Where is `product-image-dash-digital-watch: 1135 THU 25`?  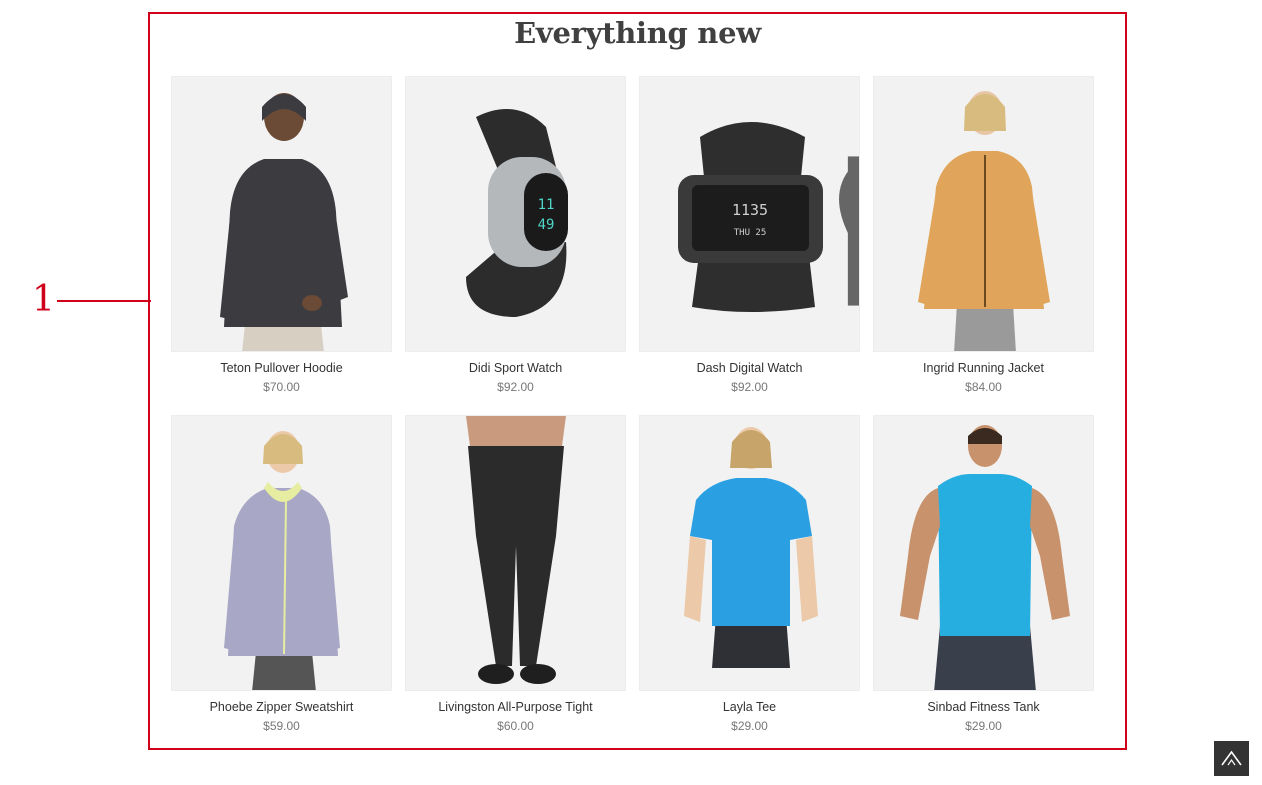
product-image-dash-digital-watch: 1135 THU 25 is located at coordinates (749, 214).